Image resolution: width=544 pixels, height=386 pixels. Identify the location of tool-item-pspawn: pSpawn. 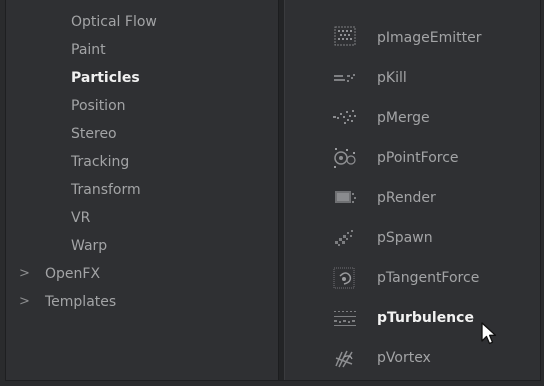
(413, 238).